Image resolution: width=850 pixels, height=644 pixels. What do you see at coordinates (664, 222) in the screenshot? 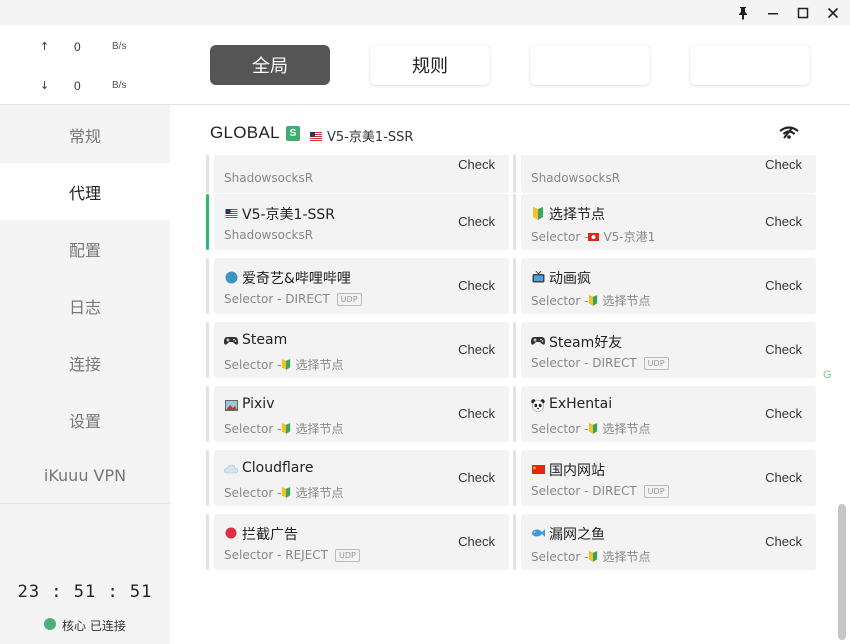
I see `proxy-card: 选择节点 Selector - V5-京港1 Check` at bounding box center [664, 222].